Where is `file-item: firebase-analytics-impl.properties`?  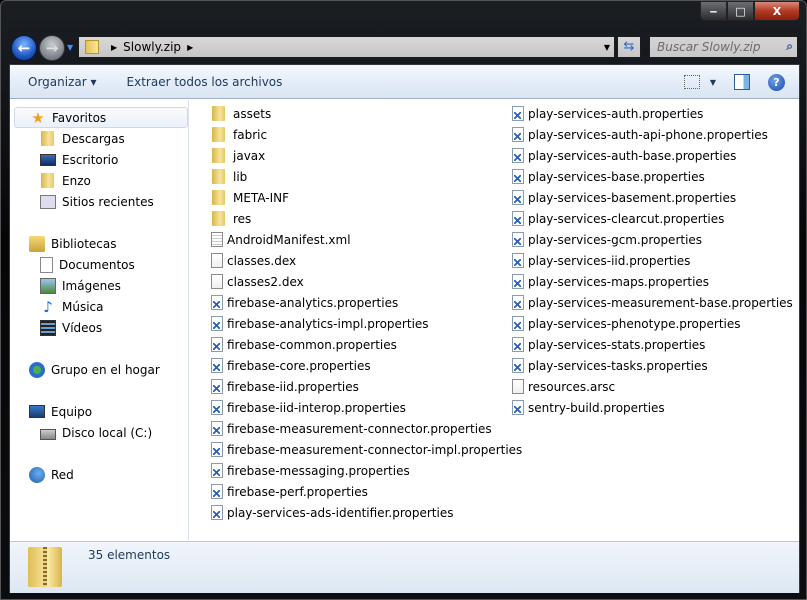 file-item: firebase-analytics-impl.properties is located at coordinates (320, 323).